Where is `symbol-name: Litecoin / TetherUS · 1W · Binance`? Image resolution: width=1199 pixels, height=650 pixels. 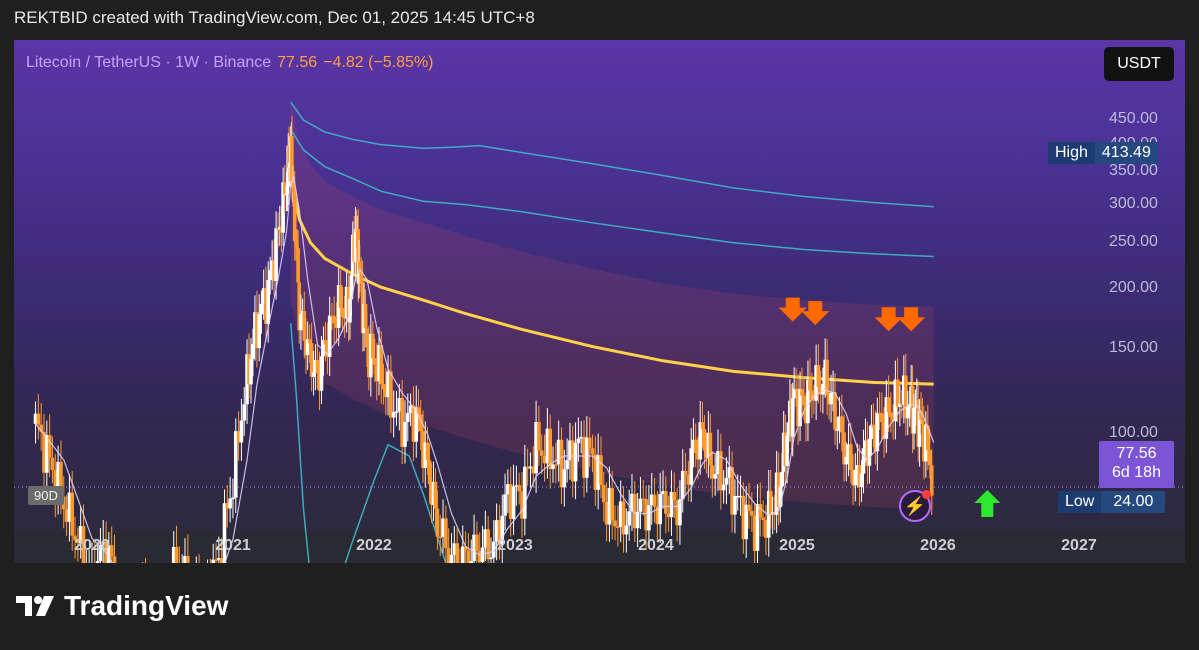
symbol-name: Litecoin / TetherUS · 1W · Binance is located at coordinates (149, 62).